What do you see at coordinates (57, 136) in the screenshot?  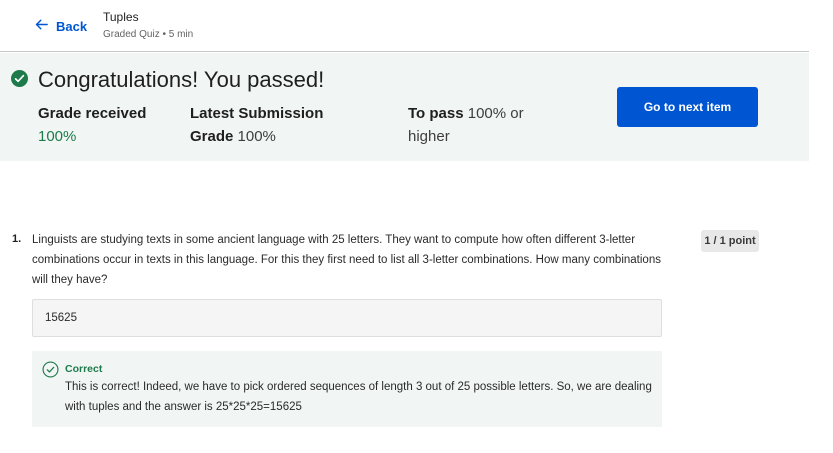 I see `grade-received-value: 100%` at bounding box center [57, 136].